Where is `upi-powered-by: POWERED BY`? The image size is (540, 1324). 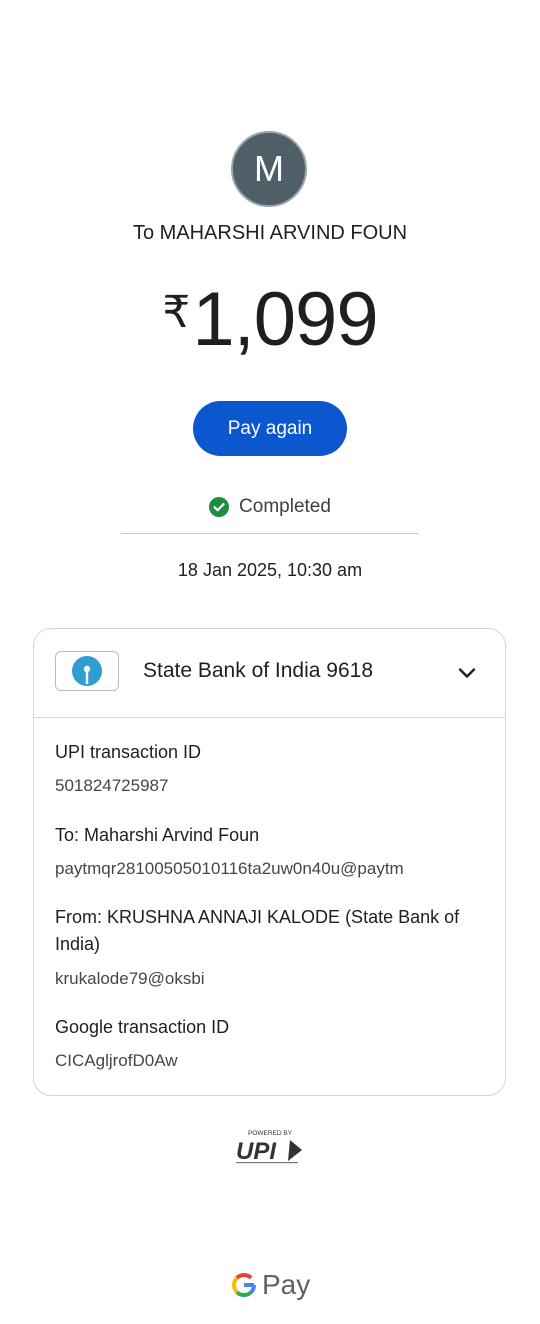
upi-powered-by: POWERED BY is located at coordinates (270, 1133).